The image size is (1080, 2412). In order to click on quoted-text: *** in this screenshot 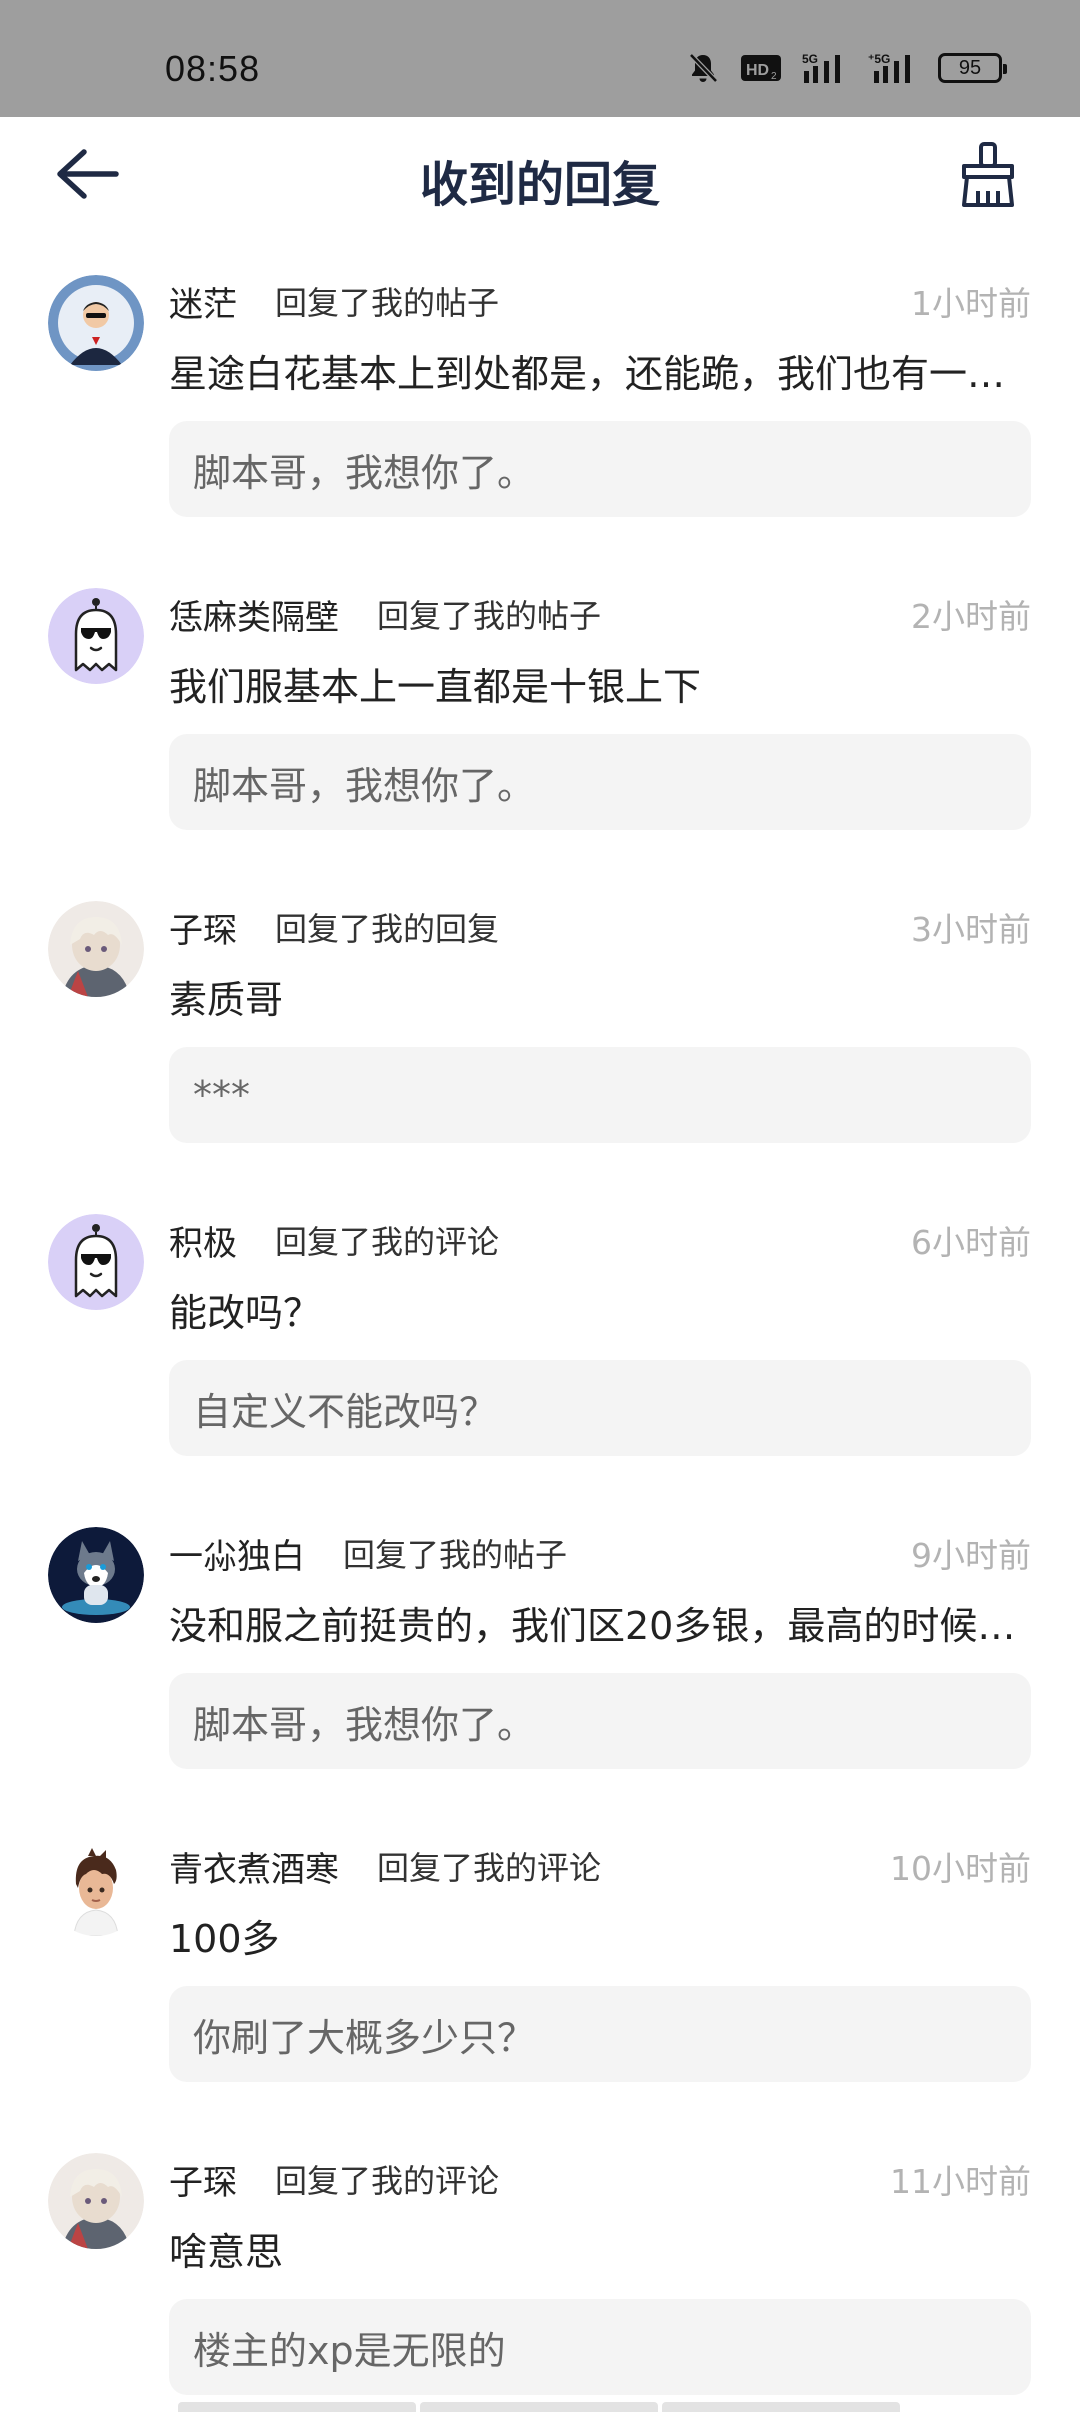, I will do `click(600, 1095)`.